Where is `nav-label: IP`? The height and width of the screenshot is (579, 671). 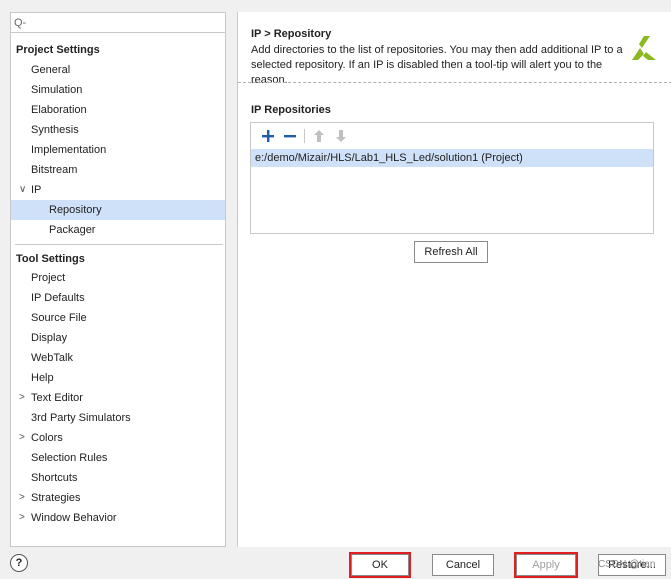 nav-label: IP is located at coordinates (36, 190).